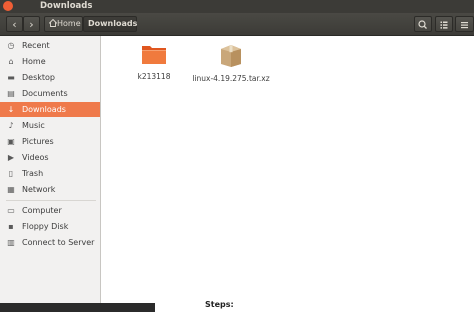 The width and height of the screenshot is (474, 312). Describe the element at coordinates (50, 173) in the screenshot. I see `sidebar-item-trash: ▯ Trash` at that location.